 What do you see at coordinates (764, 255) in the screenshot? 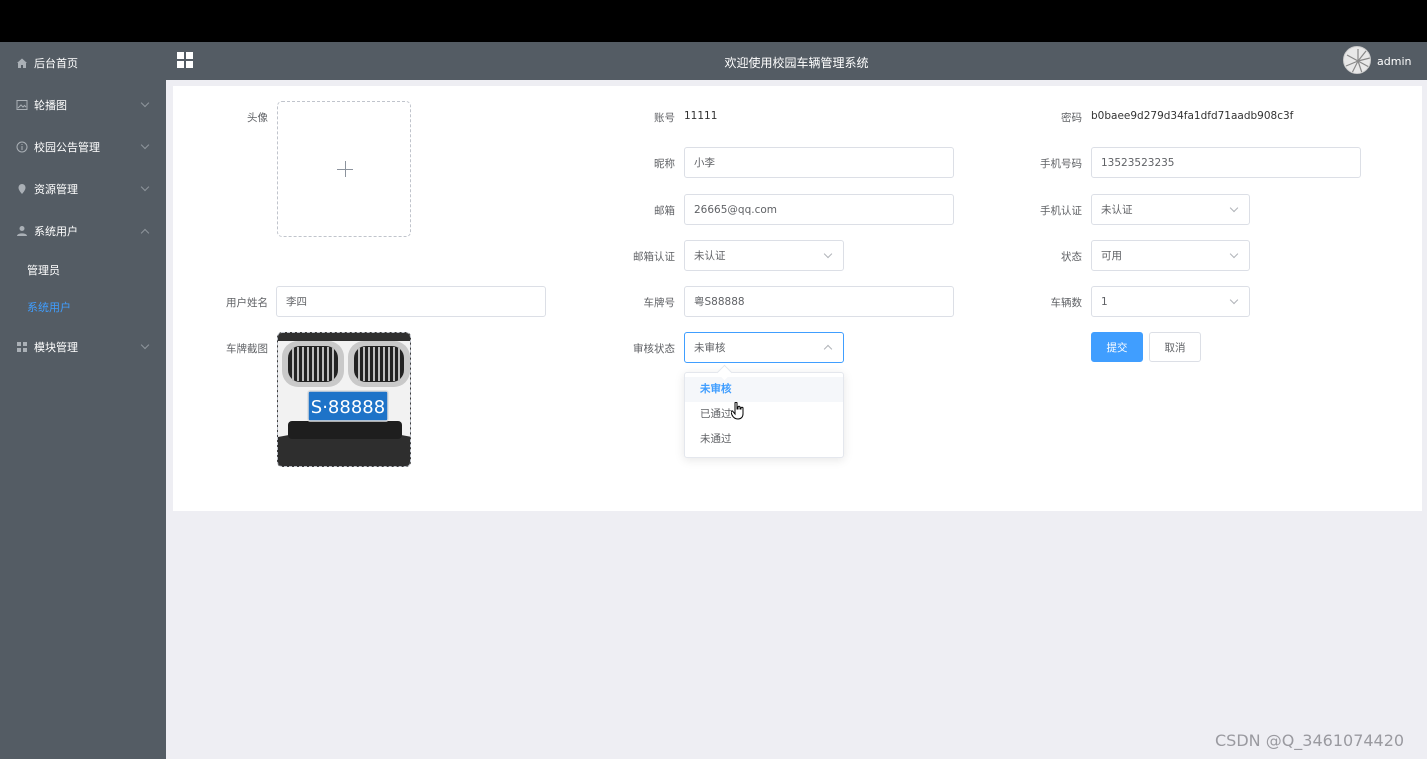
I see `email-verify-select: 未认证` at bounding box center [764, 255].